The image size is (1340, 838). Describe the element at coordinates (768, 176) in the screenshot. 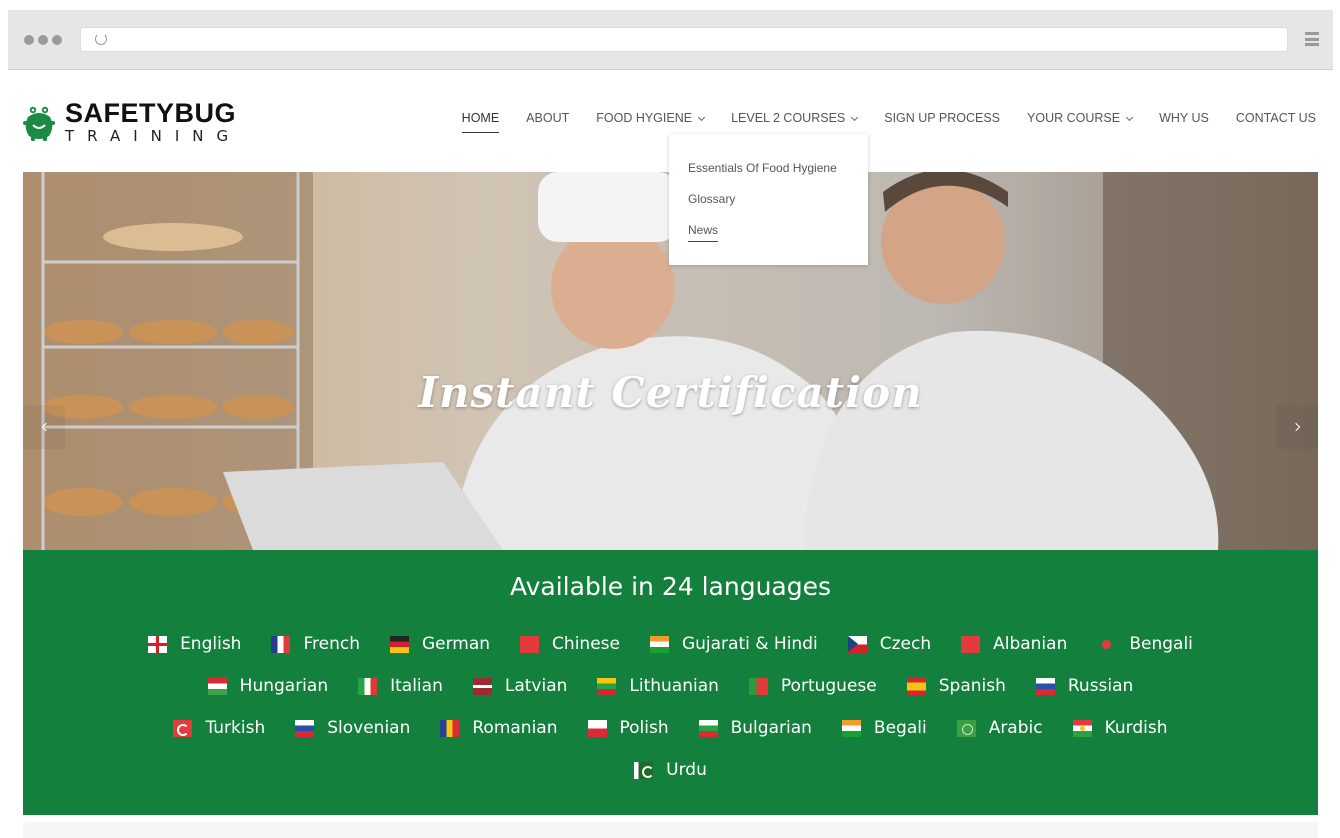

I see `dropdown-item-essentials: Essentials Of Food Hygiene` at that location.